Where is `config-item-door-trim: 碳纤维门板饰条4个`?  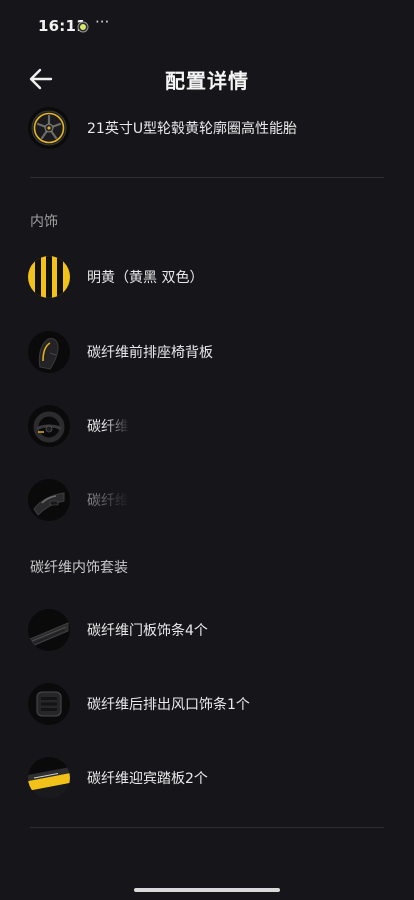 config-item-door-trim: 碳纤维门板饰条4个 is located at coordinates (207, 631).